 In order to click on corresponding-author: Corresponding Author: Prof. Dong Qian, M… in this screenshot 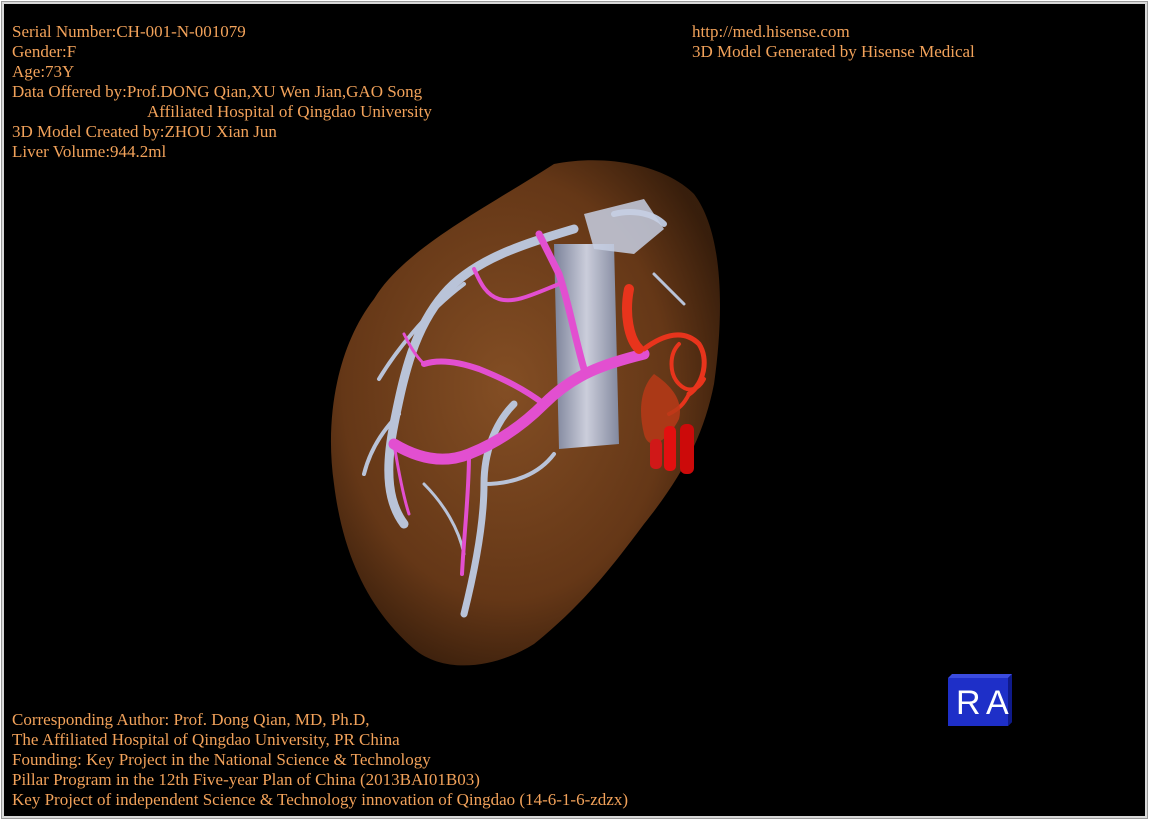, I will do `click(191, 719)`.